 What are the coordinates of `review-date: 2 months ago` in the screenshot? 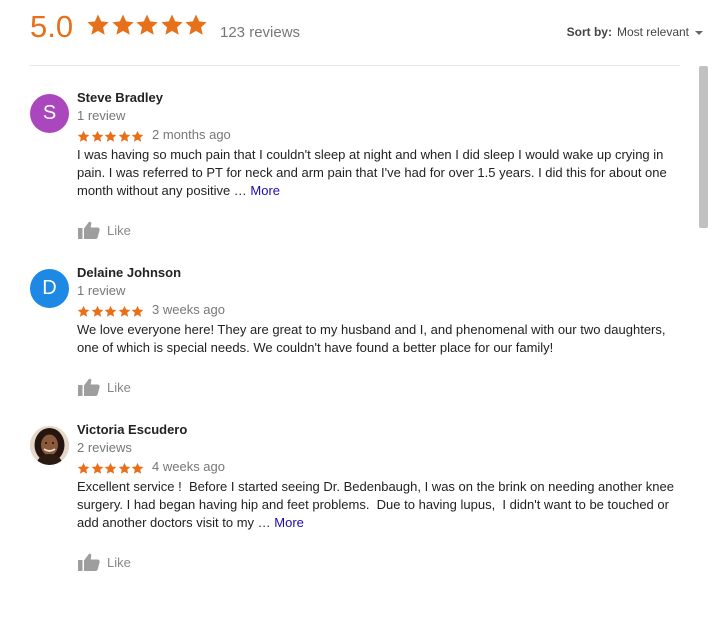 It's located at (191, 134).